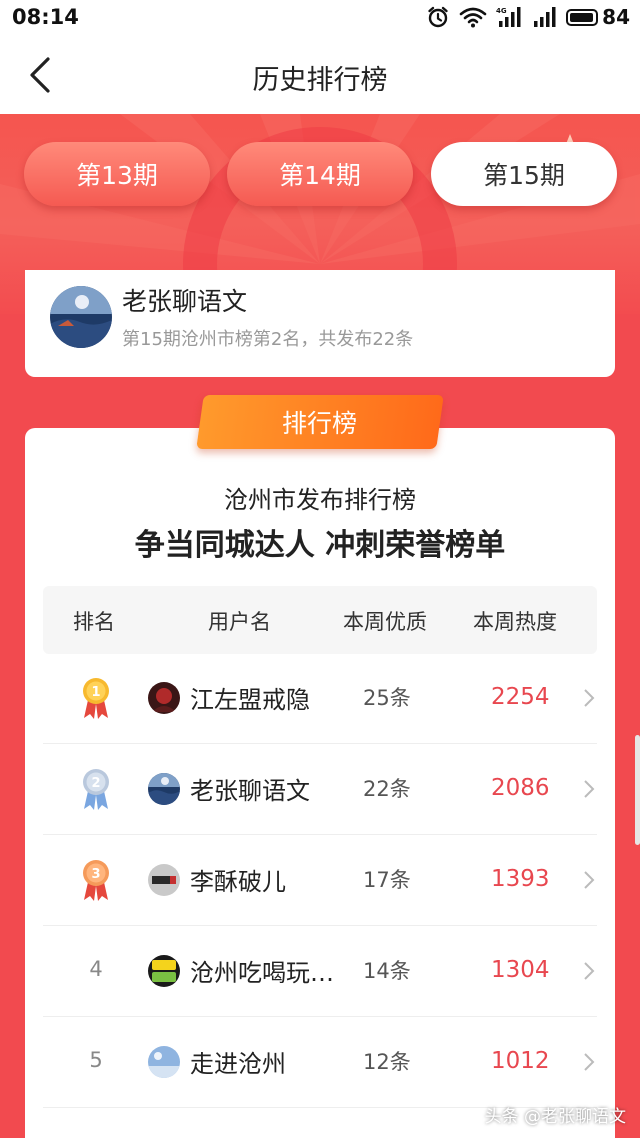 This screenshot has height=1138, width=640. I want to click on tab-period-13: 第13期, so click(117, 174).